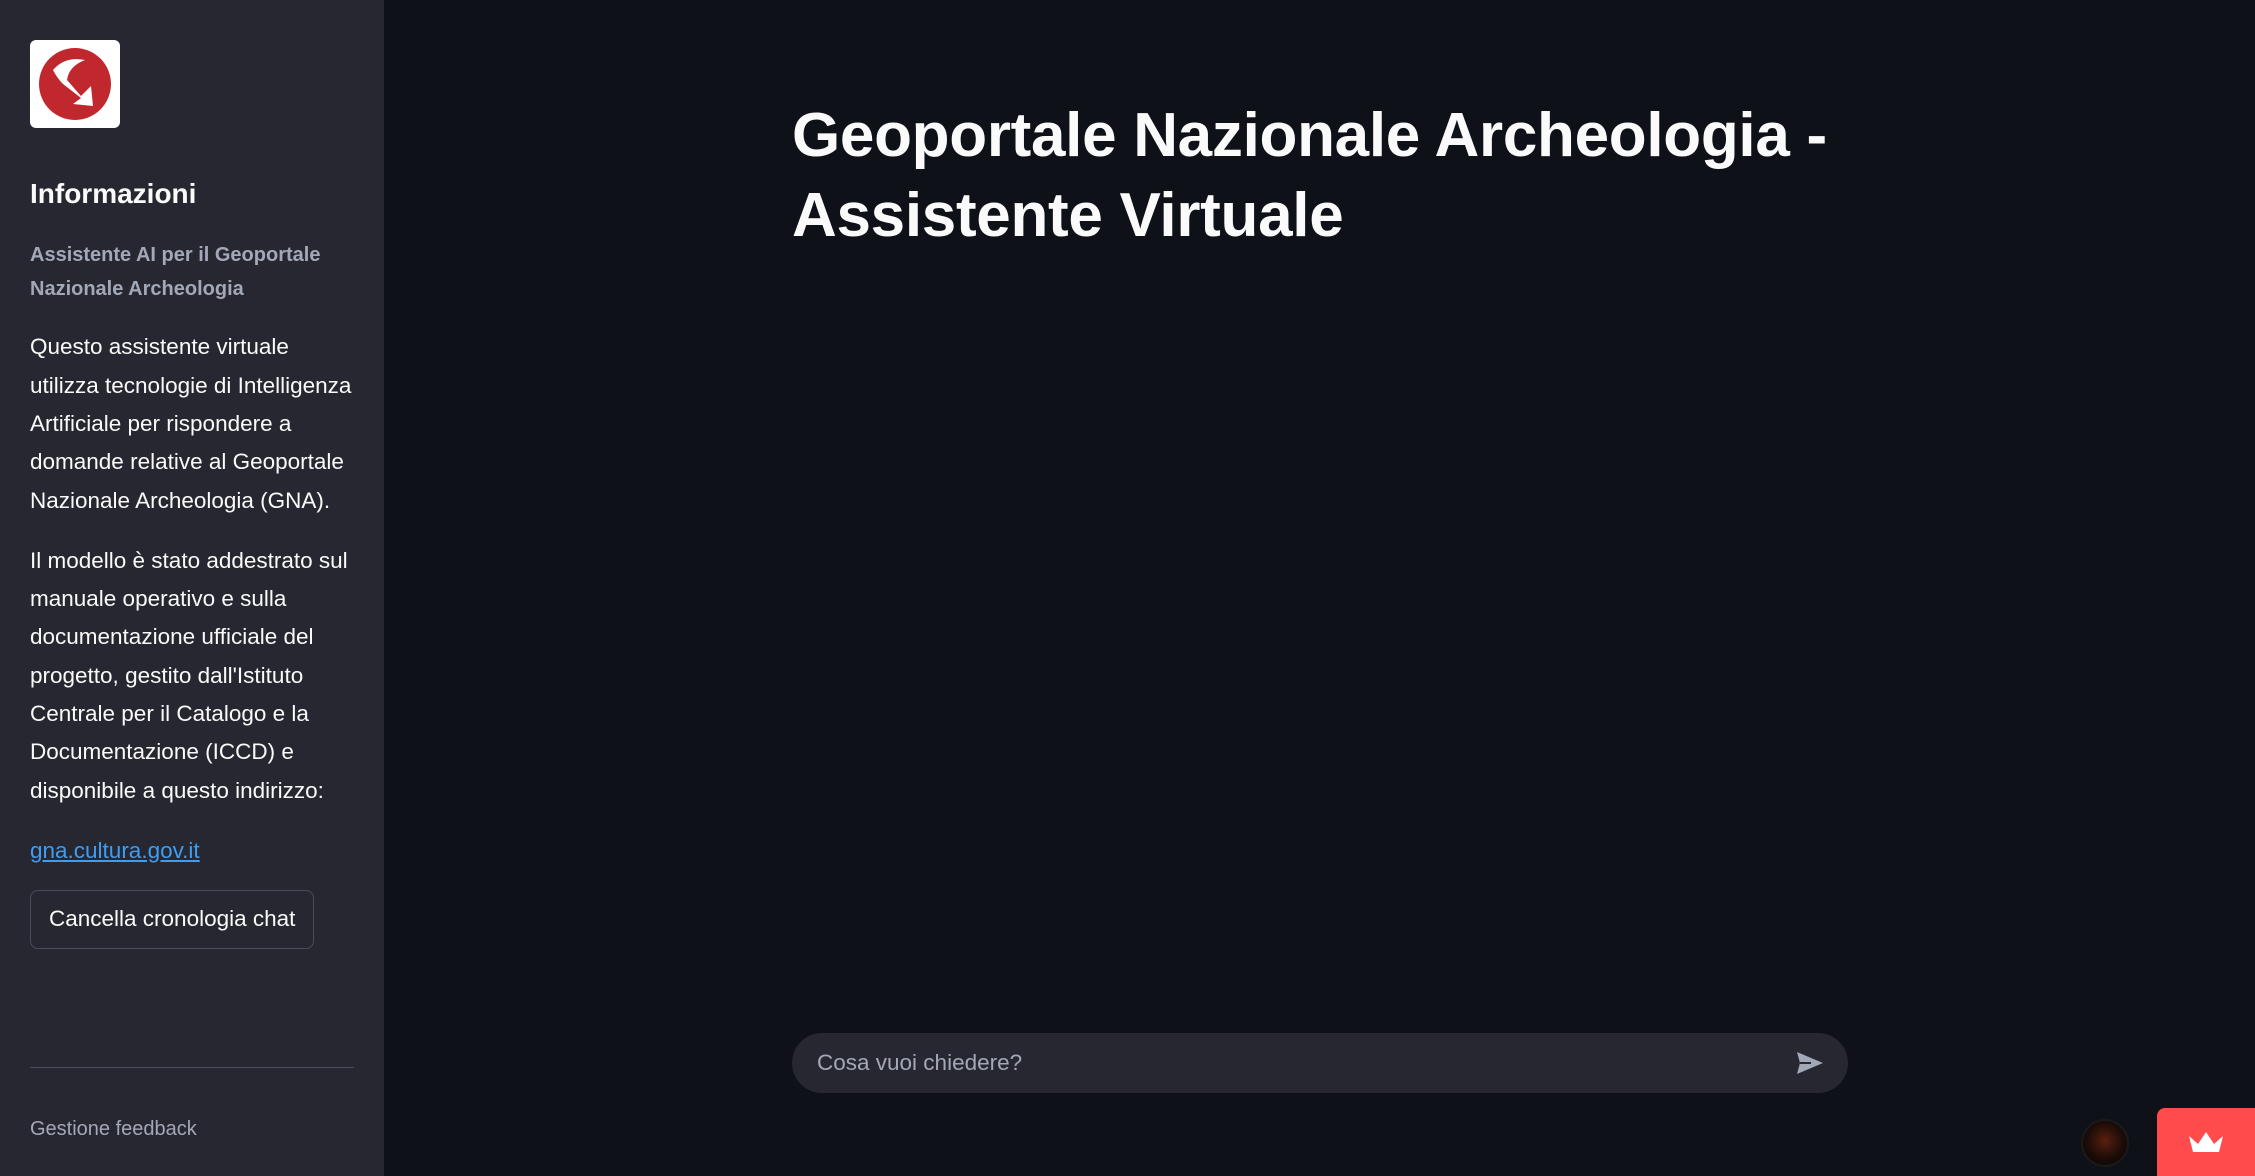 Image resolution: width=2255 pixels, height=1176 pixels. Describe the element at coordinates (192, 1067) in the screenshot. I see `sidebar-divider` at that location.